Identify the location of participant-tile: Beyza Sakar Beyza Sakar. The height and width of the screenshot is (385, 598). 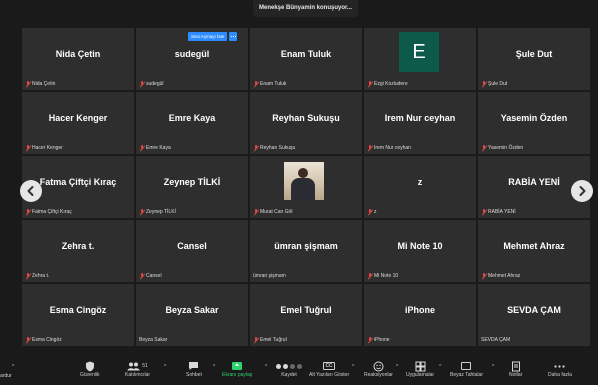
(192, 315).